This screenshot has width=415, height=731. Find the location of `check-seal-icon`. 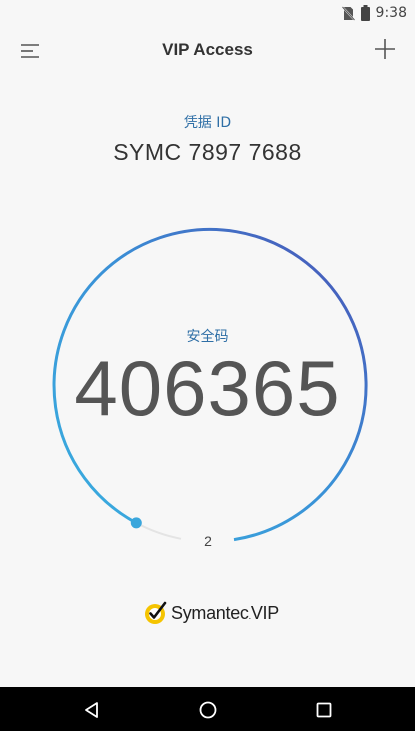

check-seal-icon is located at coordinates (156, 612).